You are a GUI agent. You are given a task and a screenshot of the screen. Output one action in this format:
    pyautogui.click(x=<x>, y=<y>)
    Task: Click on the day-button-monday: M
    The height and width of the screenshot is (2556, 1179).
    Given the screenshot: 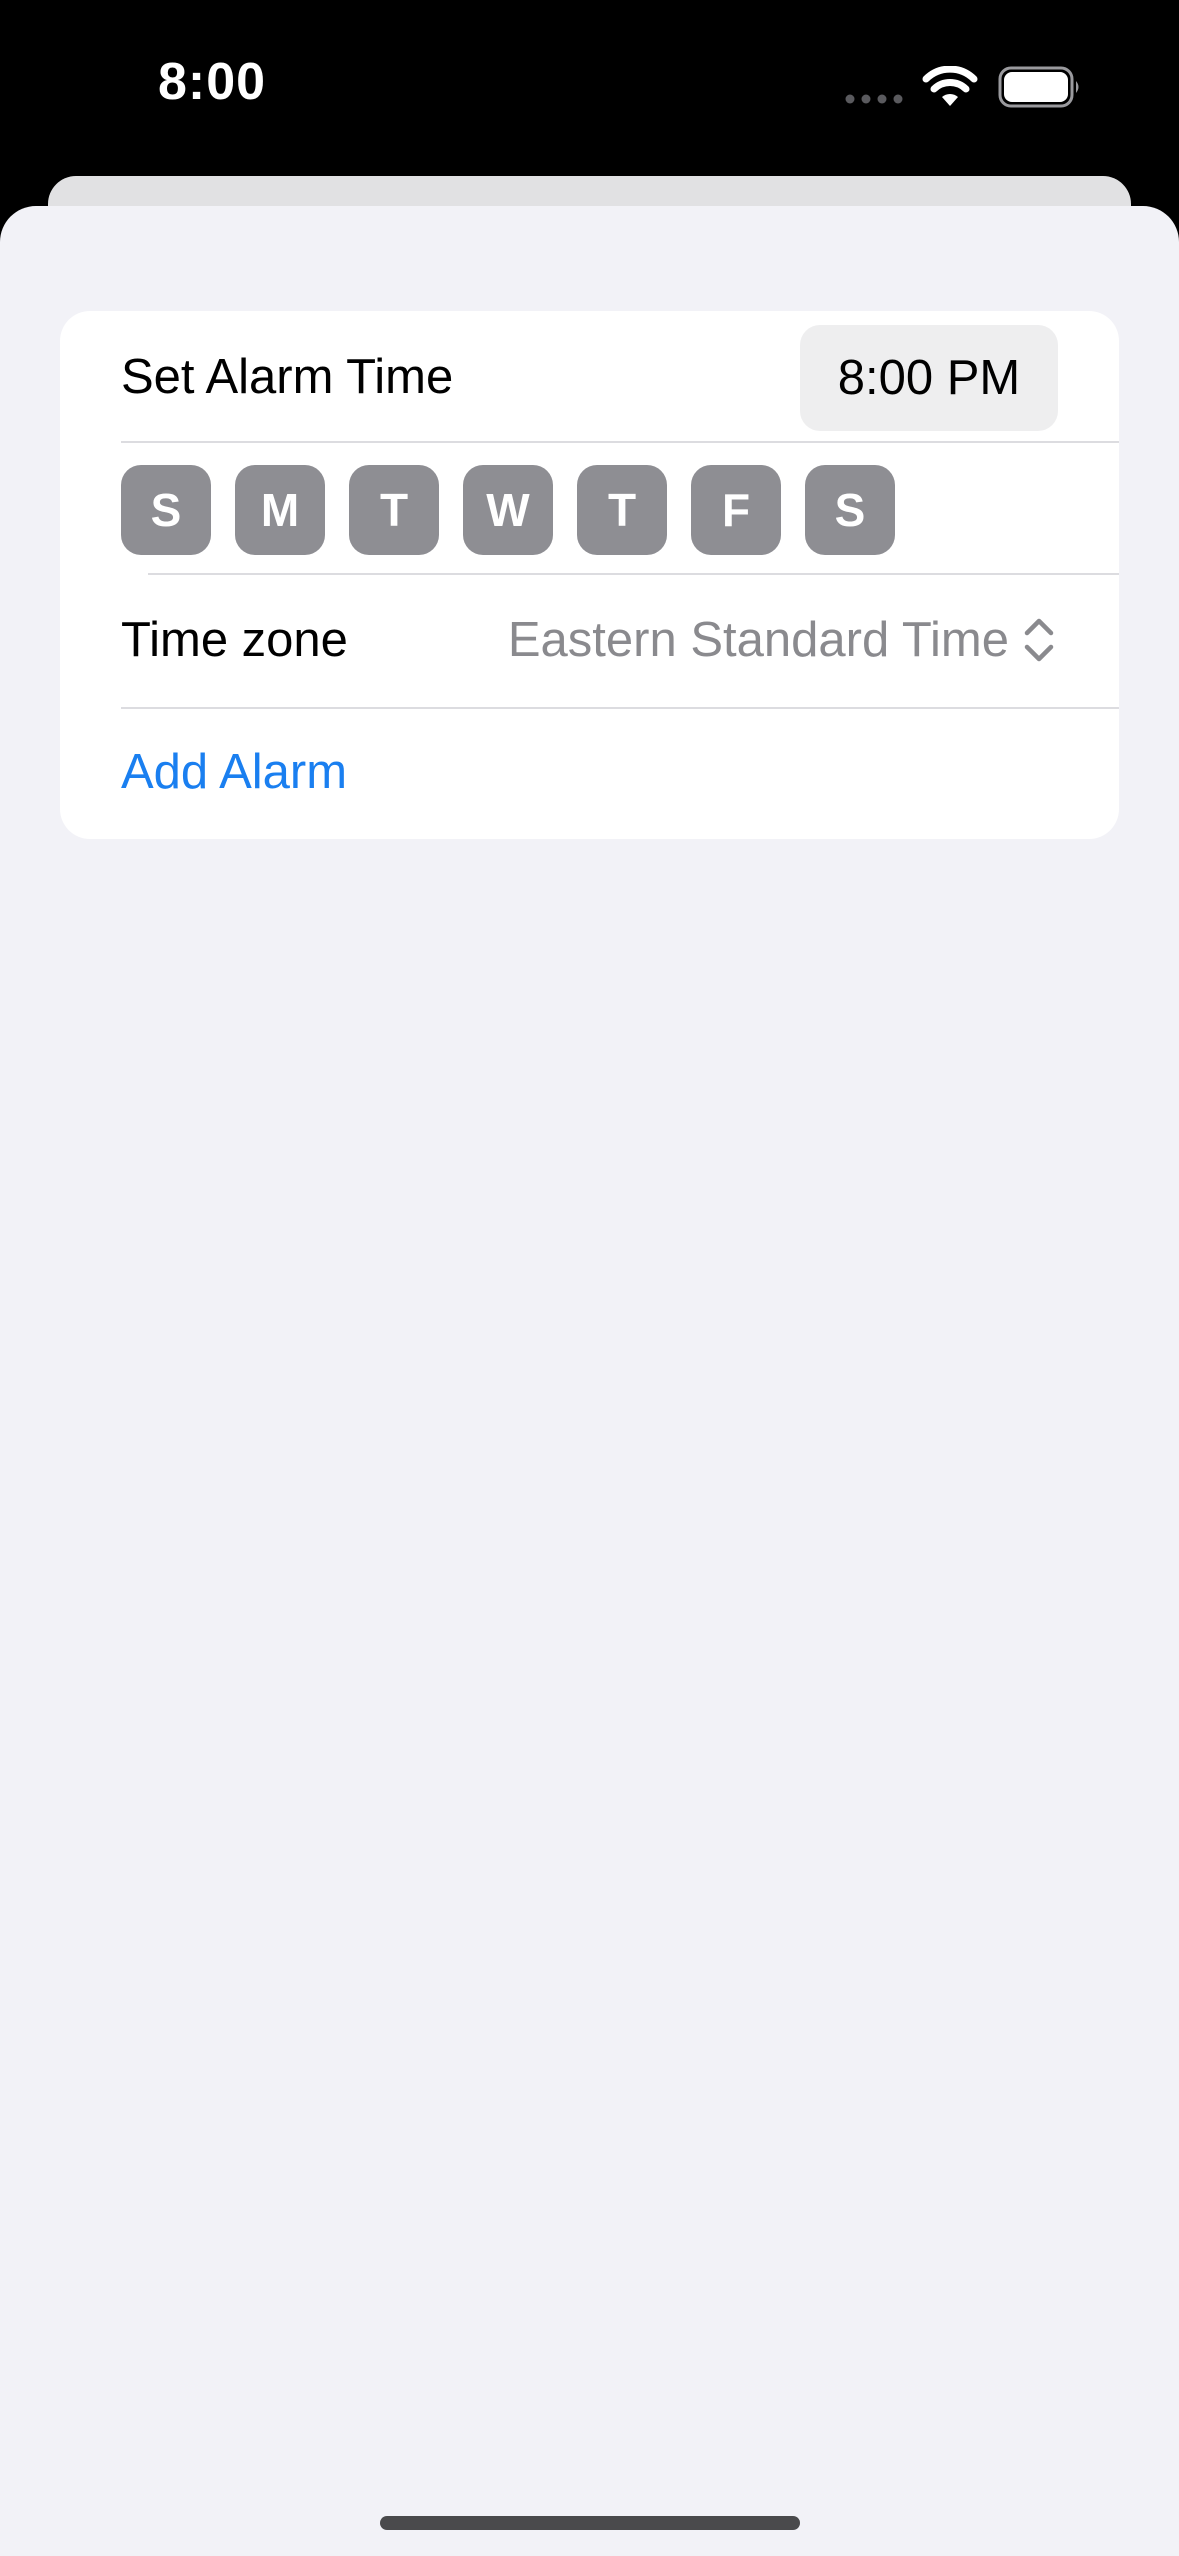 What is the action you would take?
    pyautogui.click(x=280, y=510)
    